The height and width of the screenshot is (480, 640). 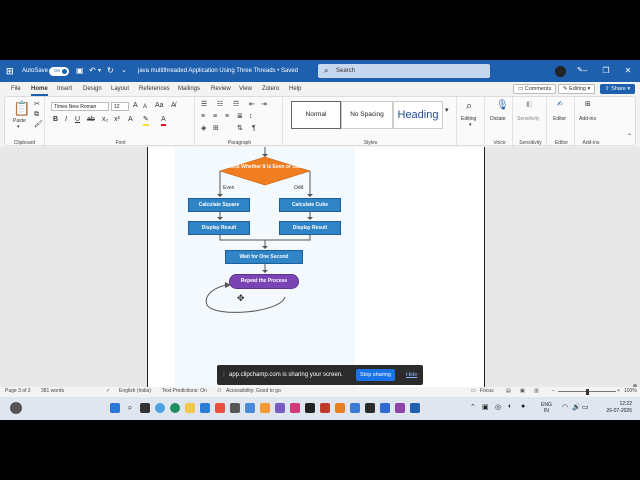 I want to click on minimize-icon: –, so click(x=585, y=71).